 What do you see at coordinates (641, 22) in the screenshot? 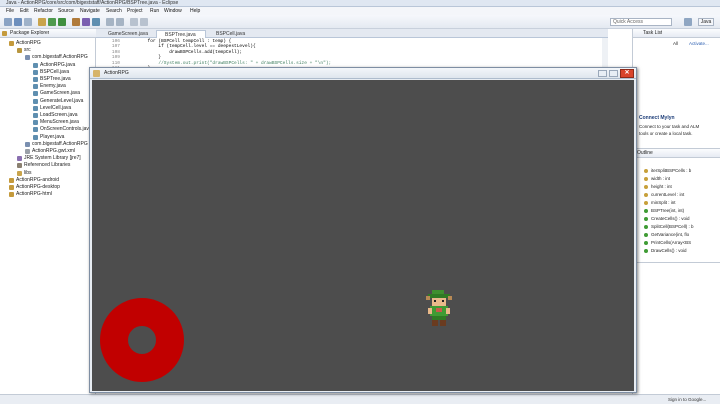
I see `quick-access-input: Quick Access` at bounding box center [641, 22].